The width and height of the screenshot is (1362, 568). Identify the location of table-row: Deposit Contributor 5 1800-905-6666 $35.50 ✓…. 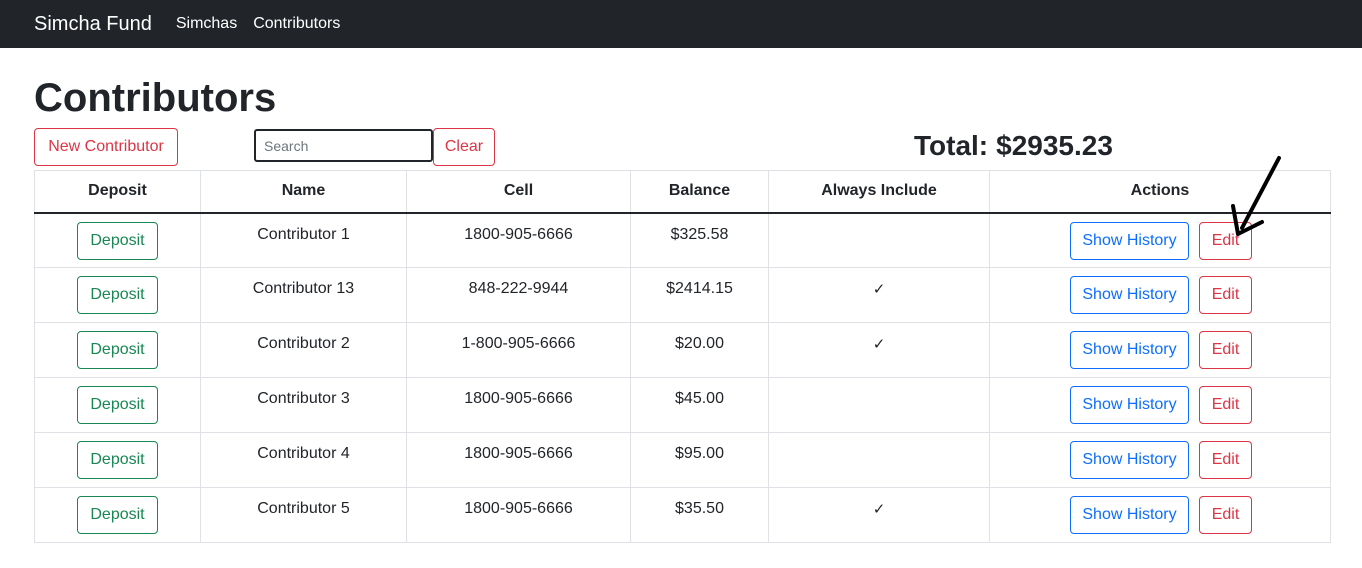
(682, 515).